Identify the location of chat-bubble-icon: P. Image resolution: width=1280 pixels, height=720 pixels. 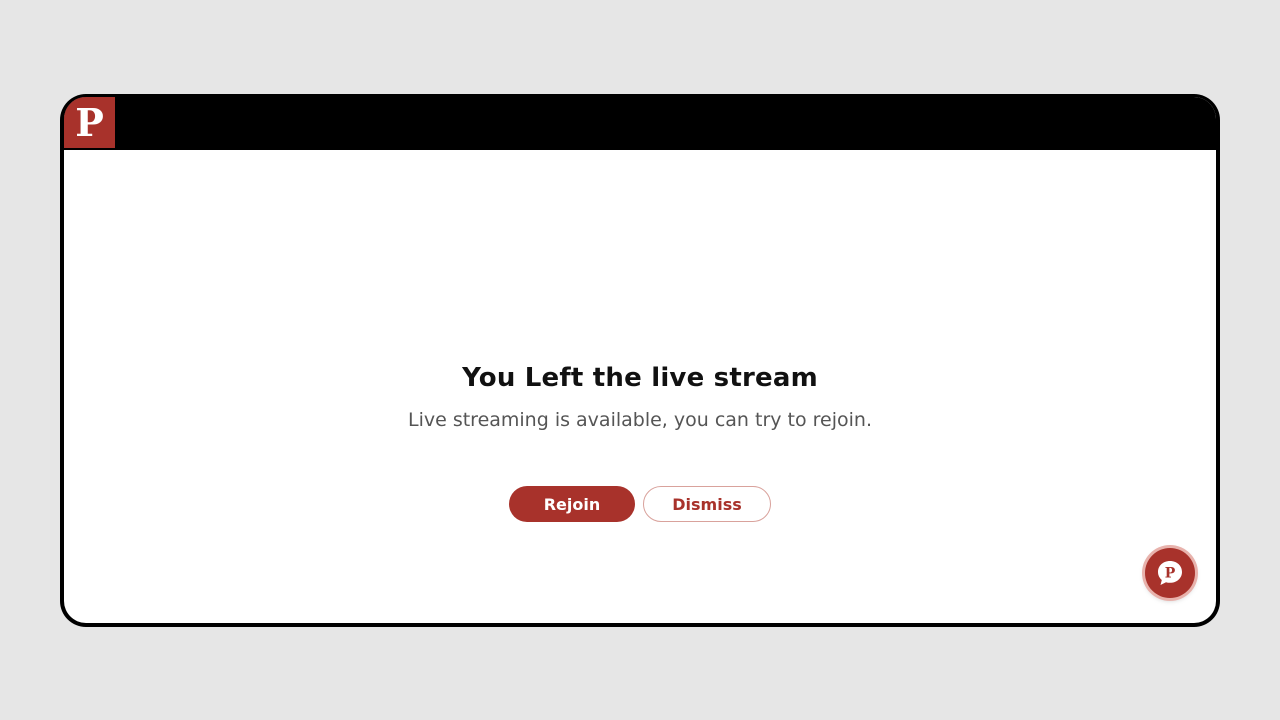
(1170, 573).